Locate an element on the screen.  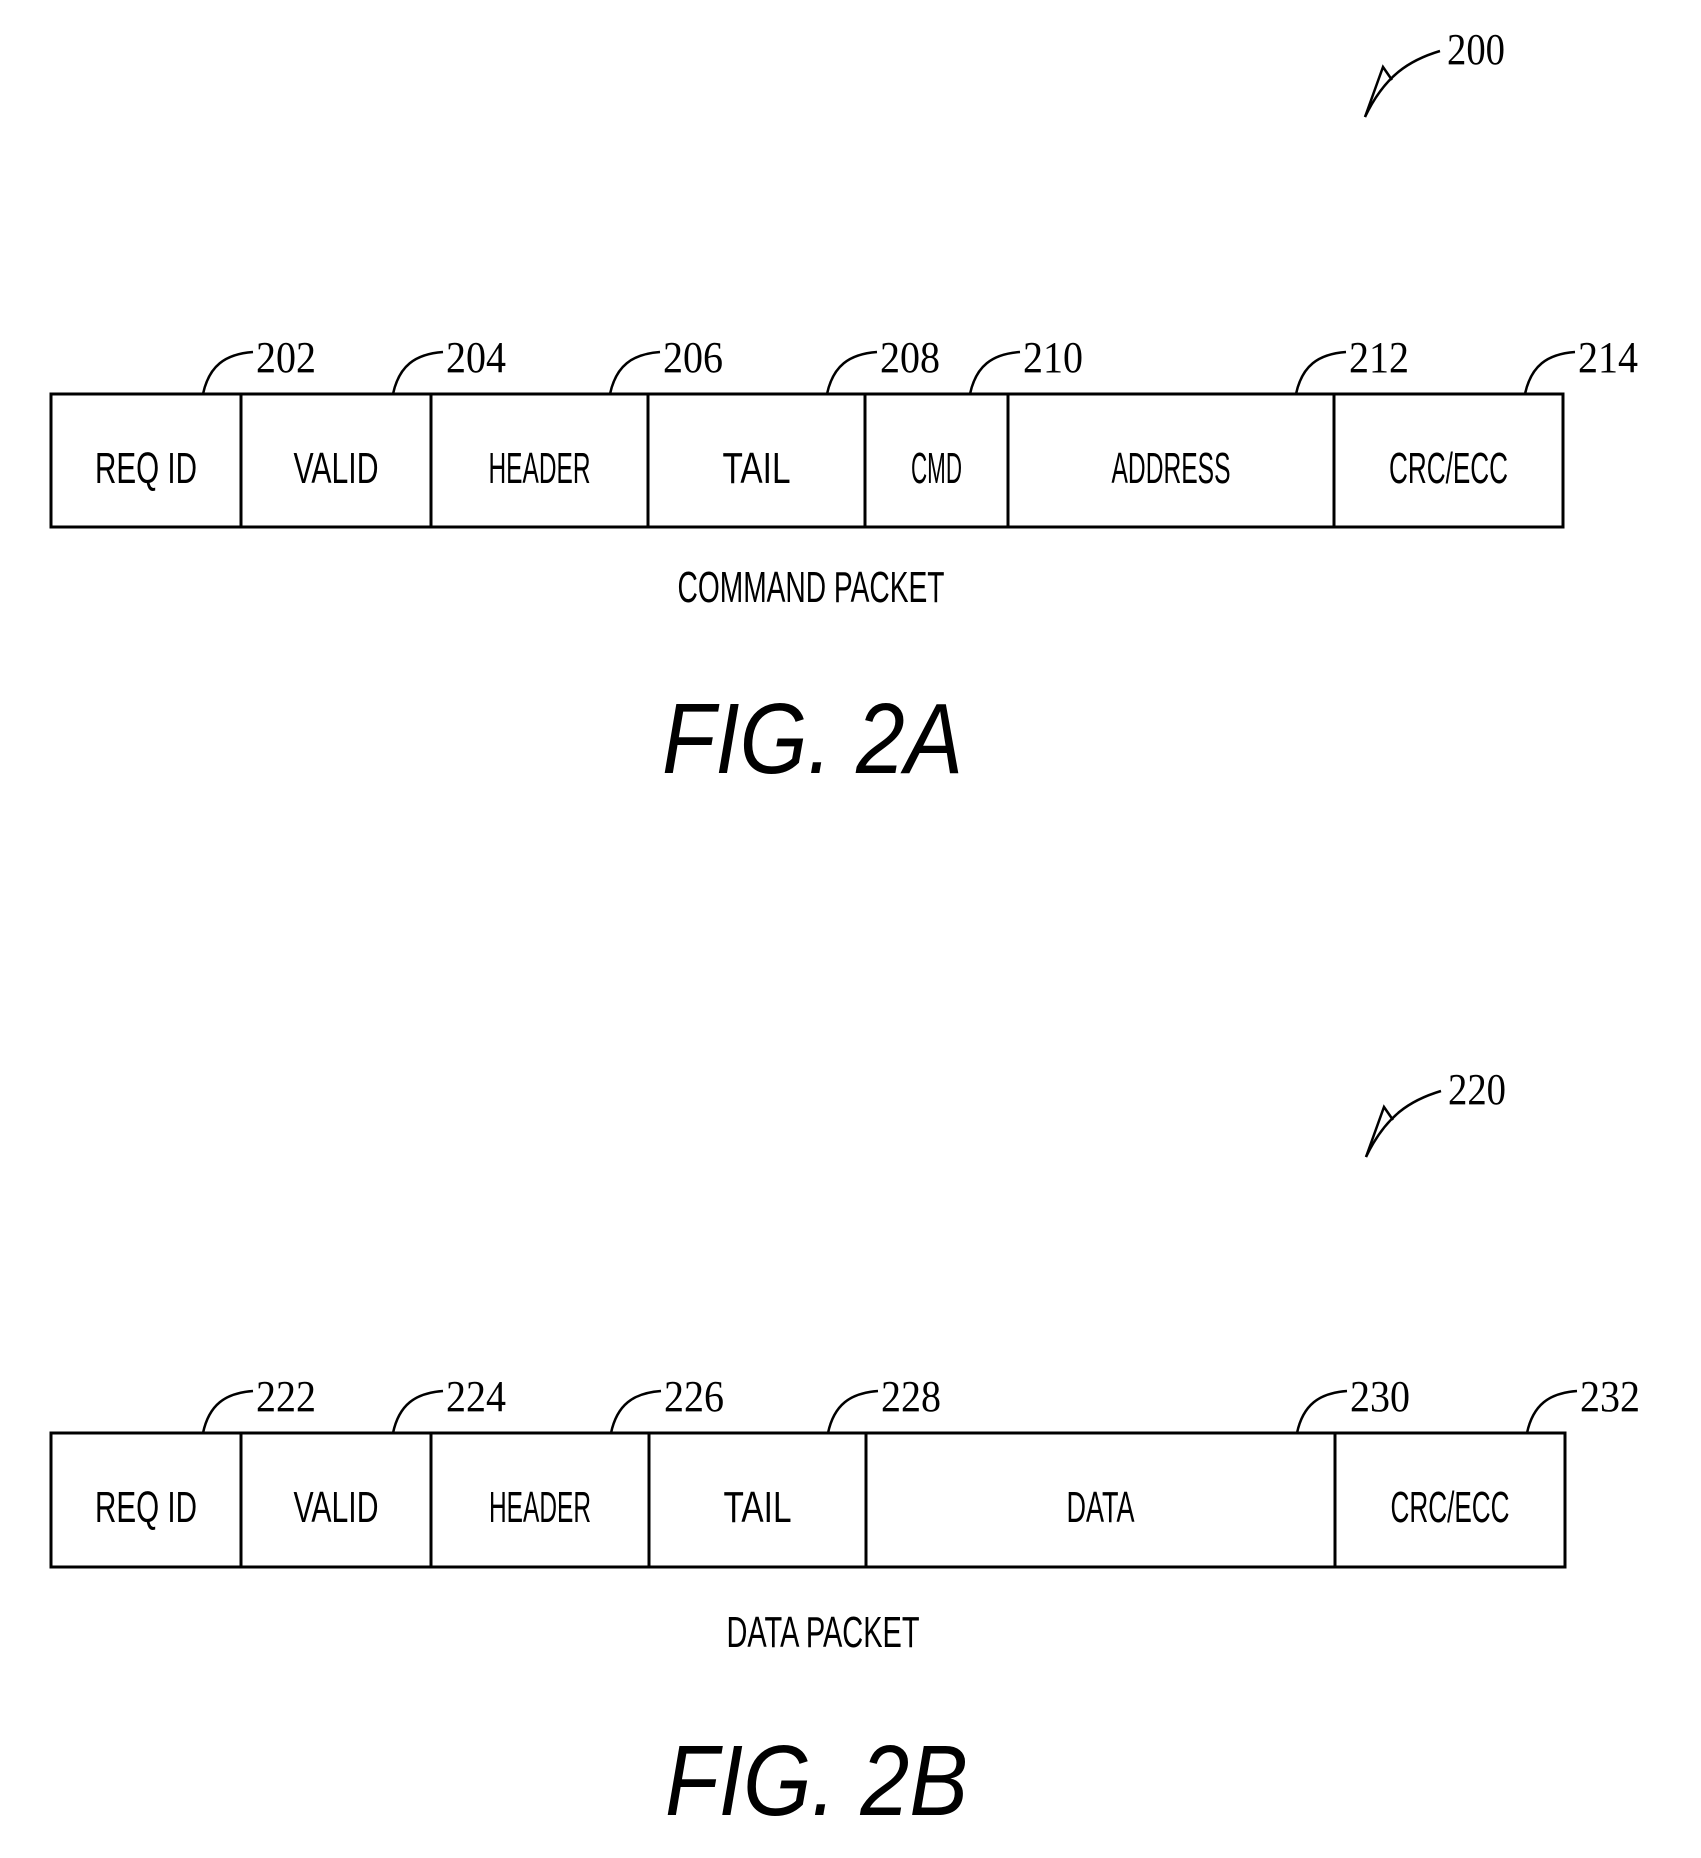
reference-number: 202 is located at coordinates (286, 357).